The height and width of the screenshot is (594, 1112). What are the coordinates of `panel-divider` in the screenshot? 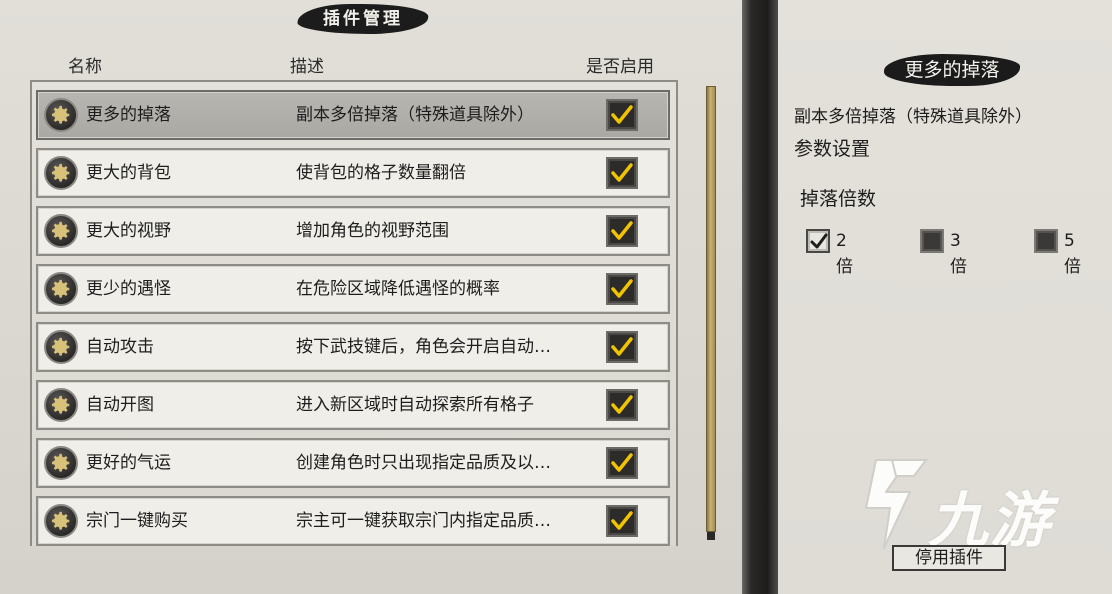 It's located at (760, 297).